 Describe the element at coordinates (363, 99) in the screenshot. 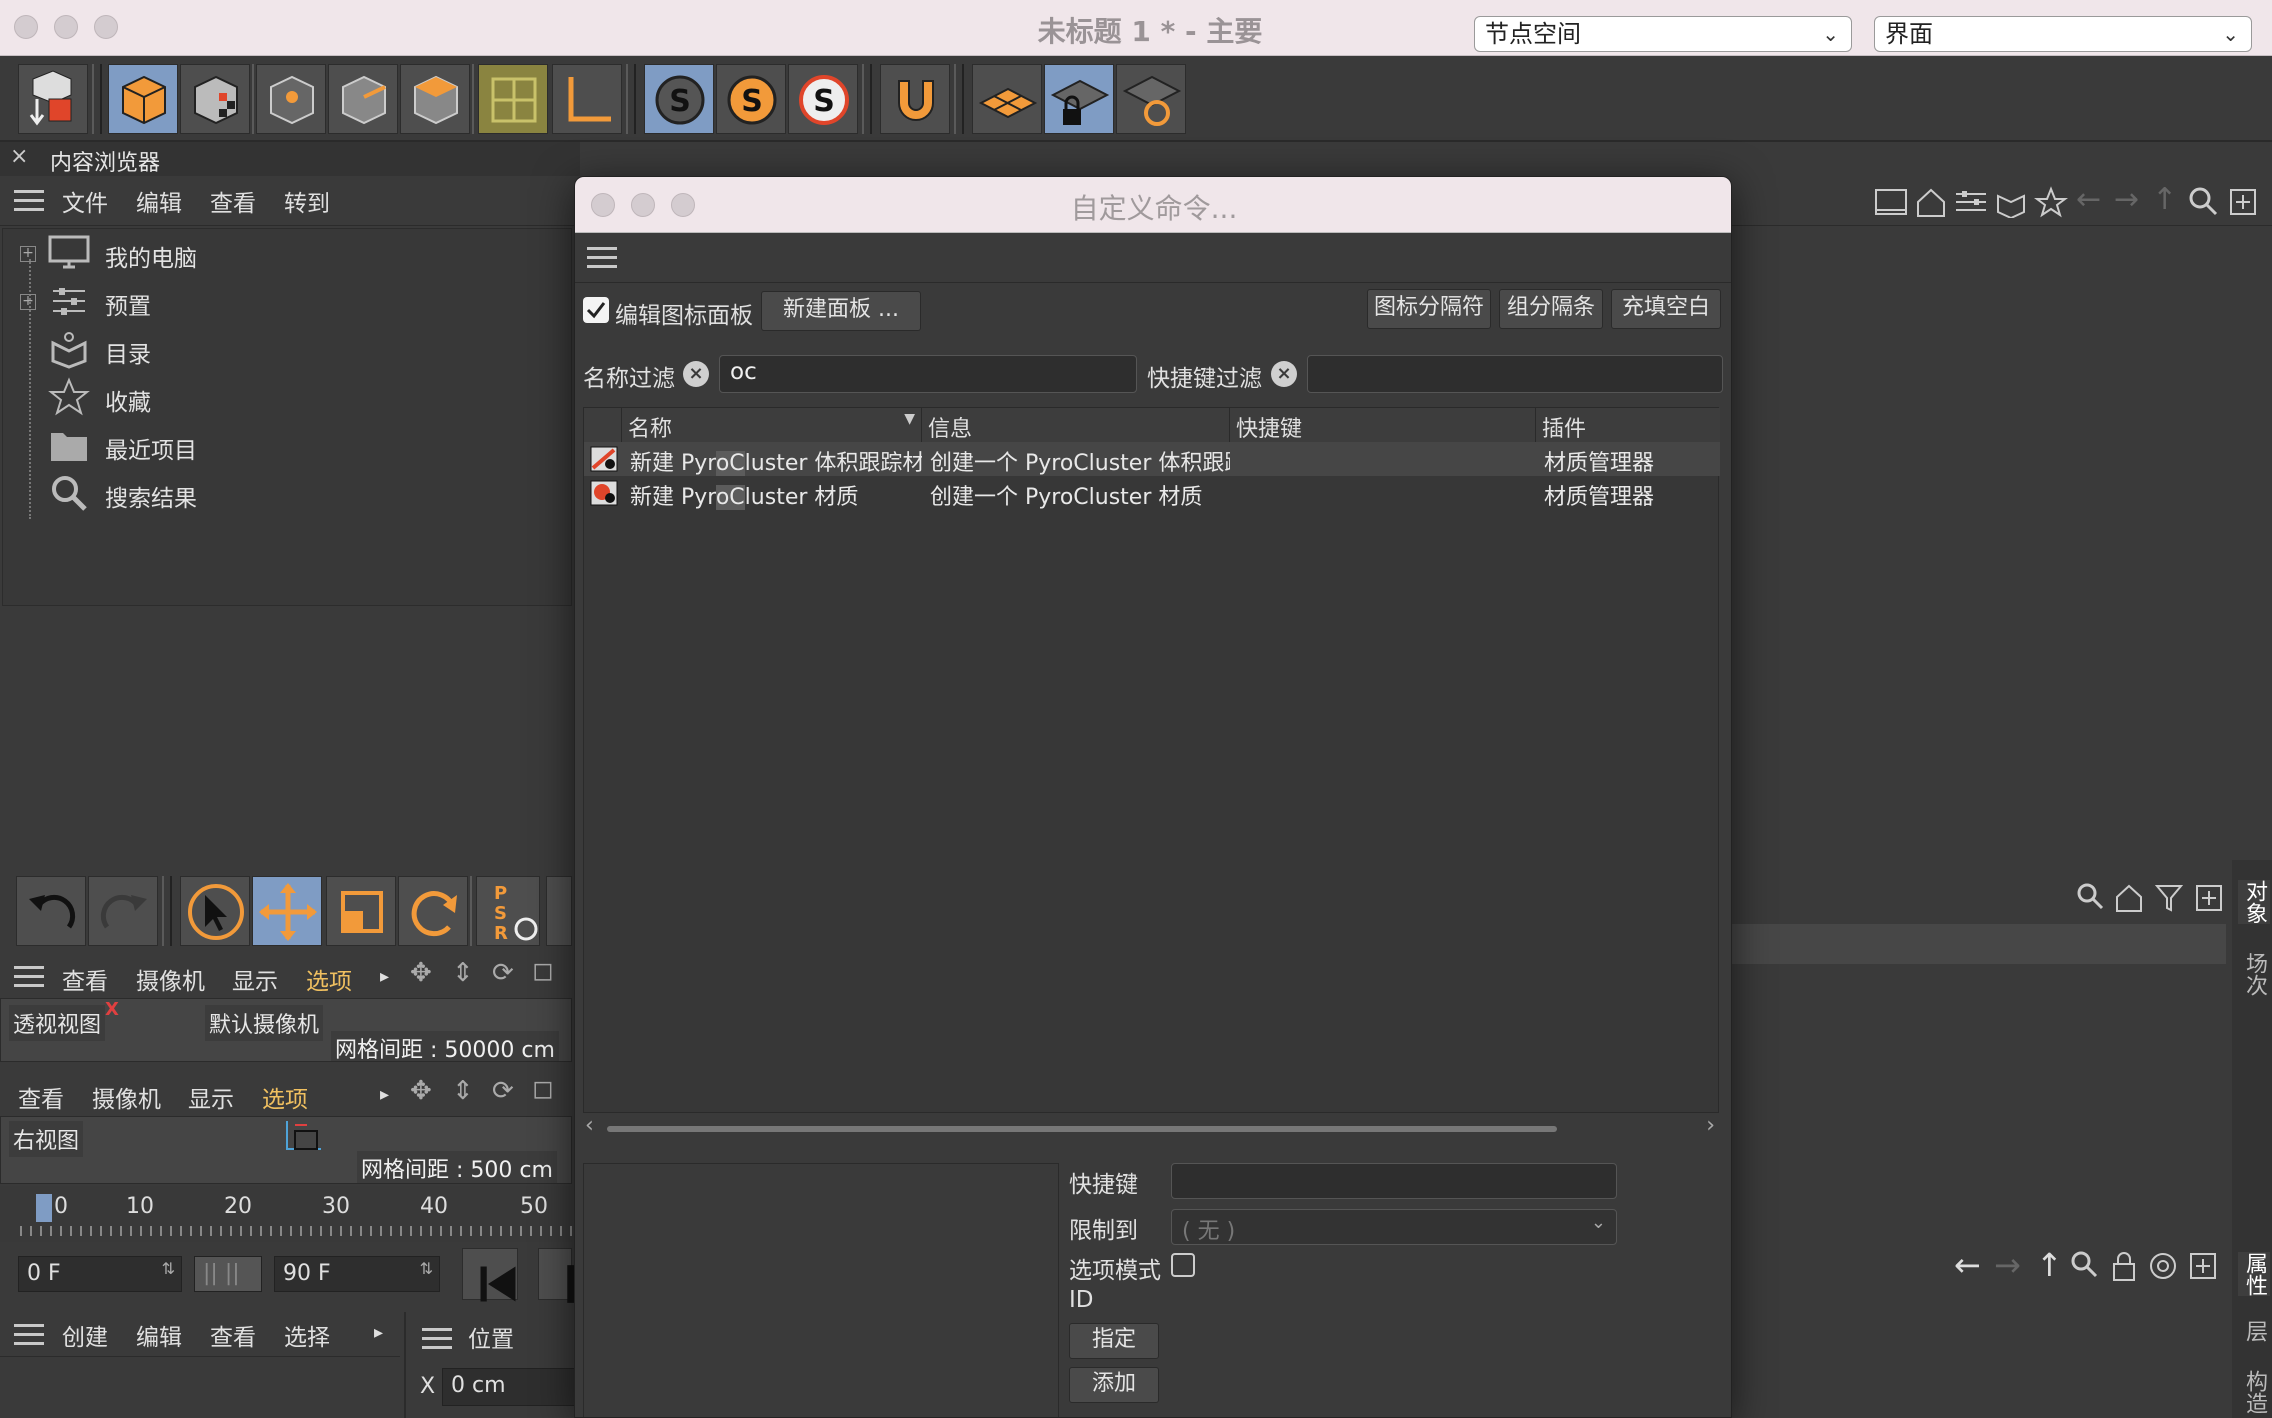

I see `edges-mode-button` at that location.